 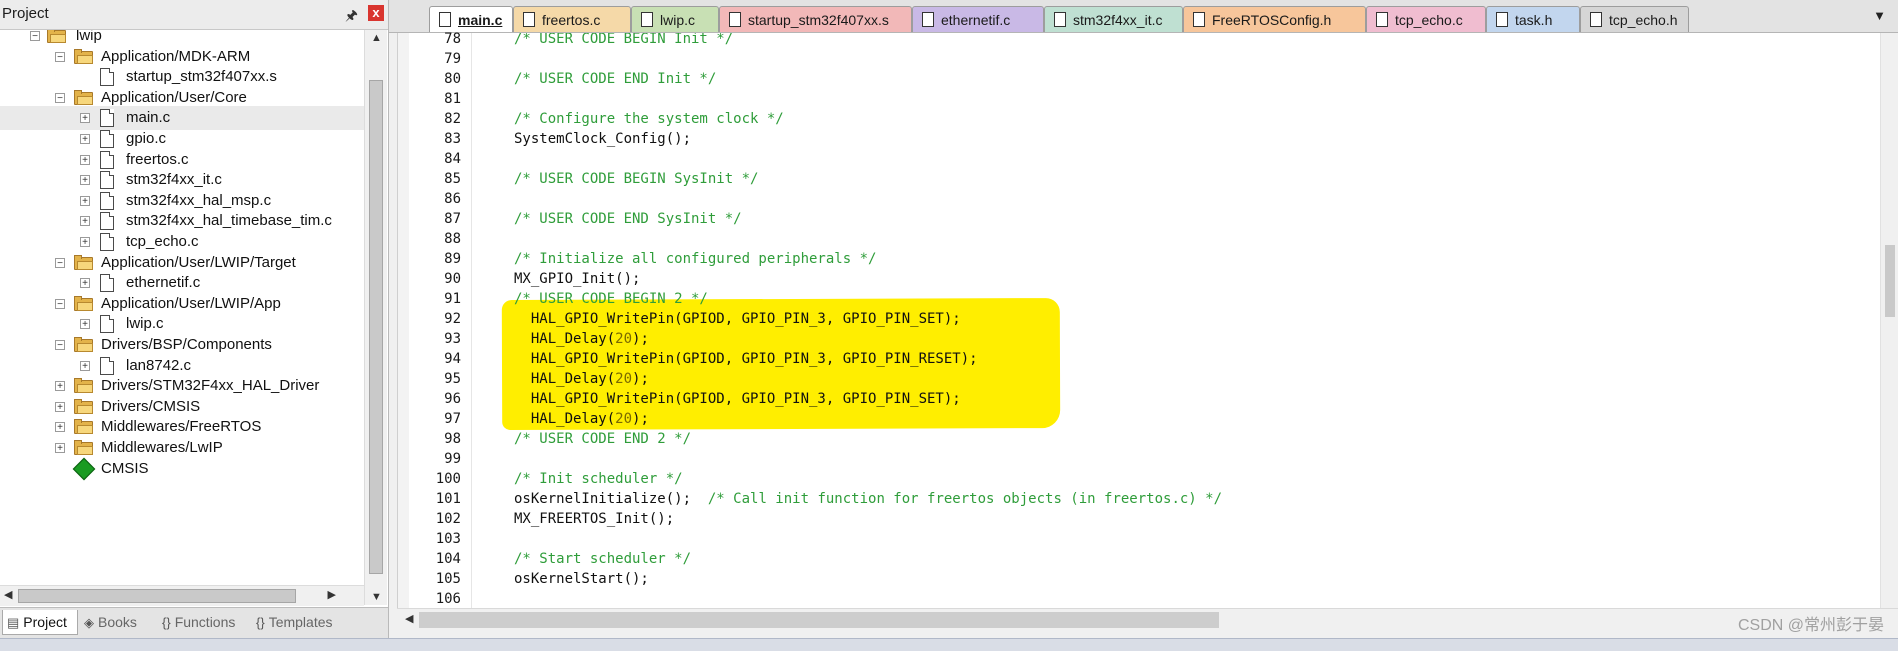 What do you see at coordinates (611, 499) in the screenshot?
I see `code-segment: osKernelInitialize();` at bounding box center [611, 499].